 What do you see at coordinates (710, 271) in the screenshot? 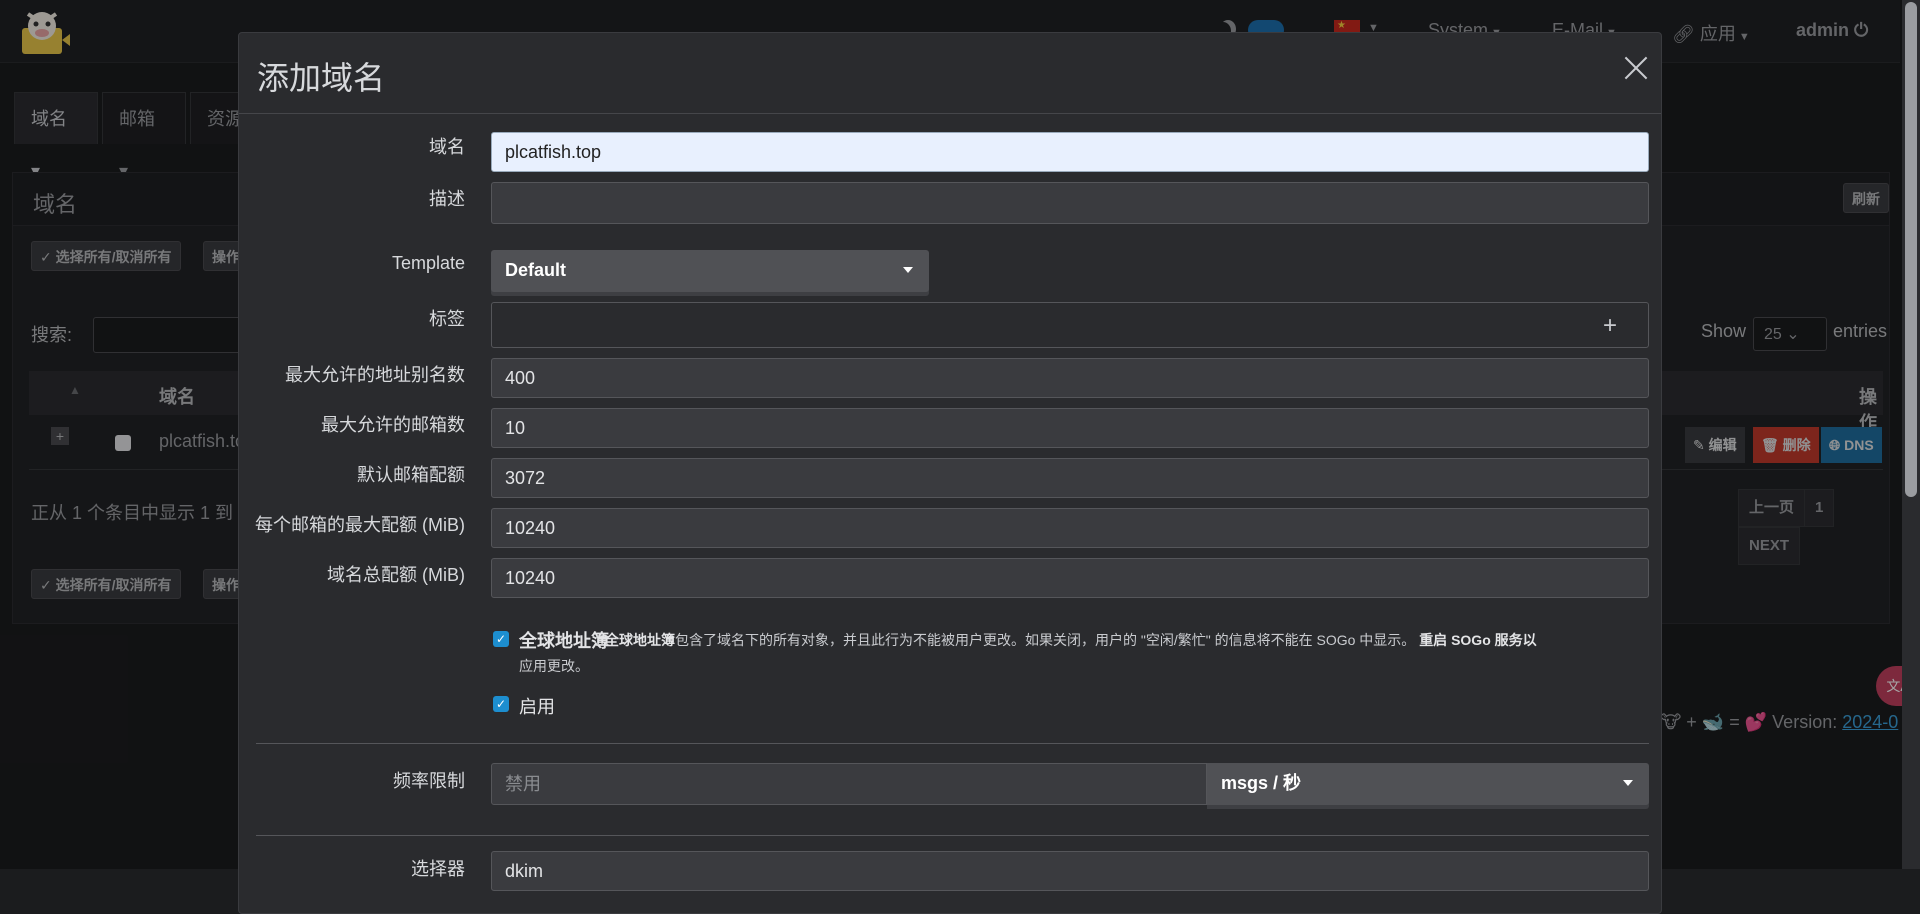
I see `template-select: Default` at bounding box center [710, 271].